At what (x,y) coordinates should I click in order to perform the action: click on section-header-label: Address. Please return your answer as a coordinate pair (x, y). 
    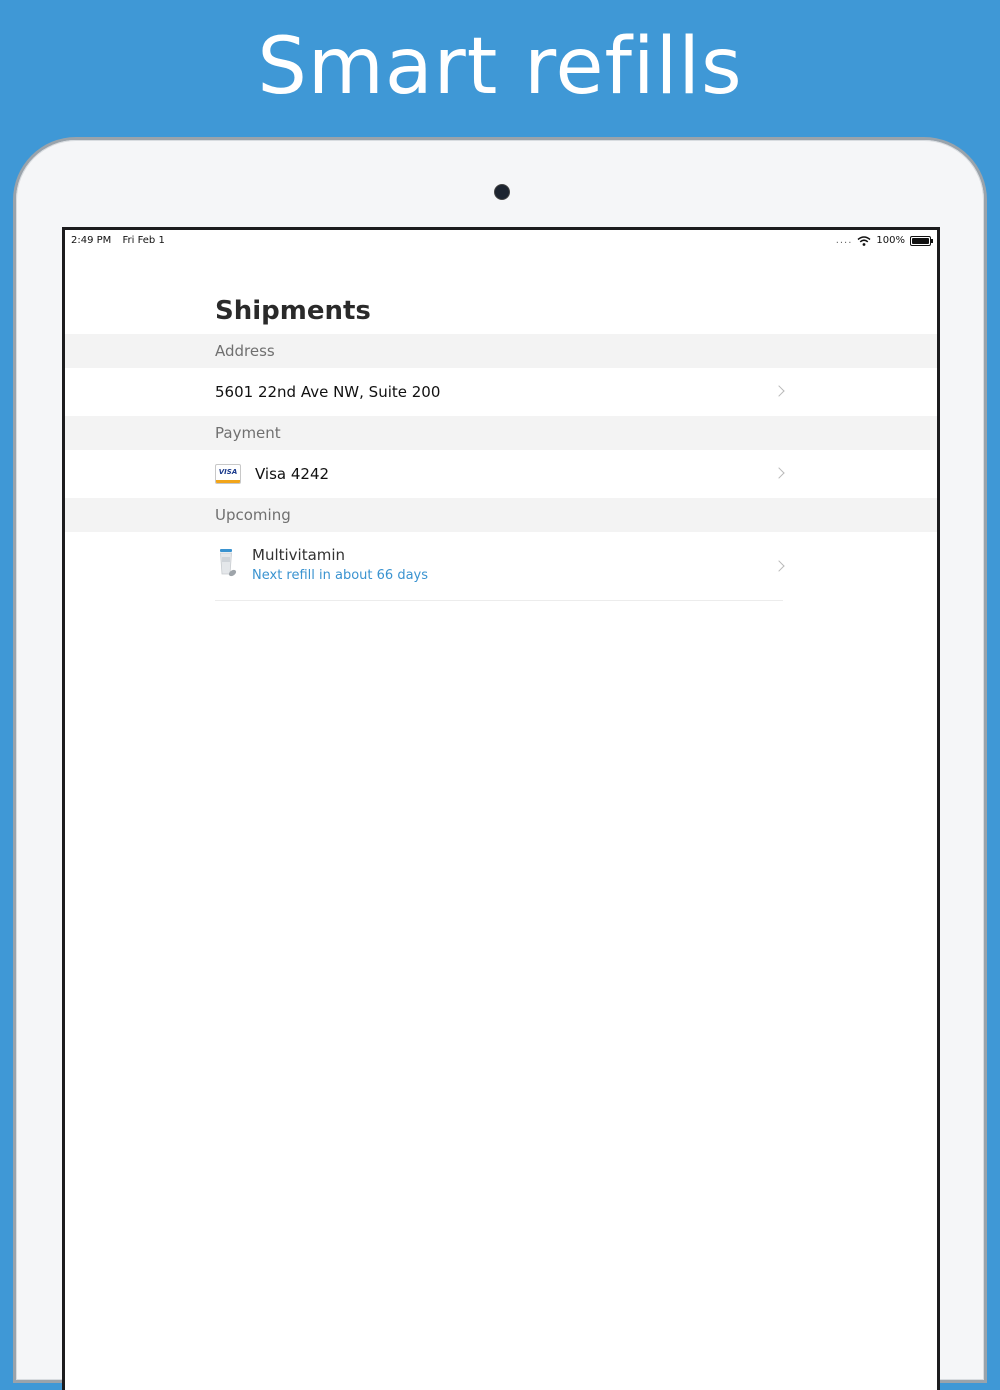
    Looking at the image, I should click on (245, 351).